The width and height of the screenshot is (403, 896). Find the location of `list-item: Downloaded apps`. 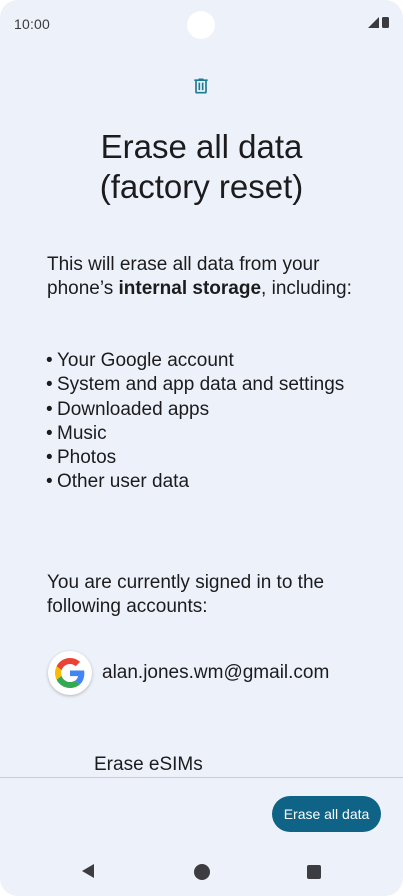

list-item: Downloaded apps is located at coordinates (206, 410).